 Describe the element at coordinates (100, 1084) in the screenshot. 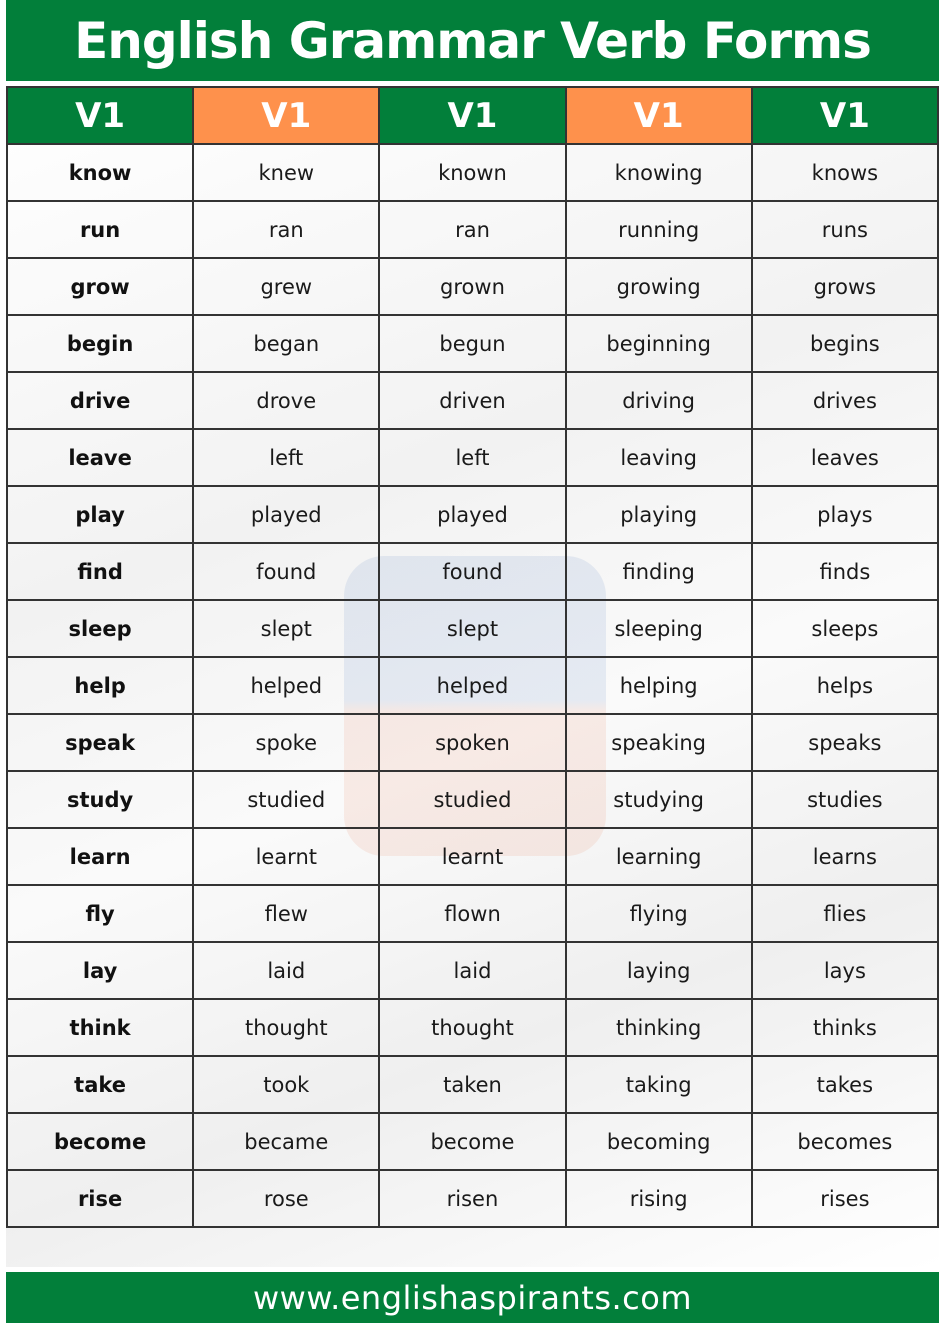

I see `base-verb-cell: take` at that location.